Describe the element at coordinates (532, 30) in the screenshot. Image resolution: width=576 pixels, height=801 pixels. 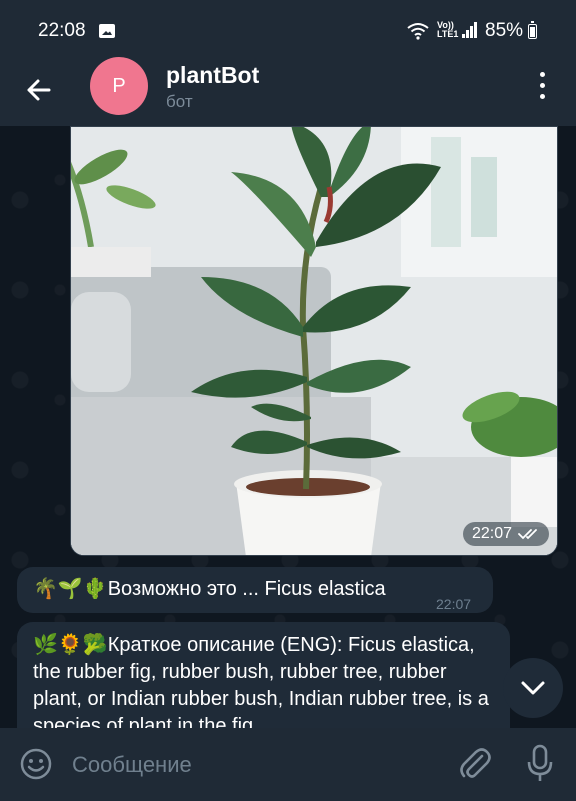
I see `battery-icon` at that location.